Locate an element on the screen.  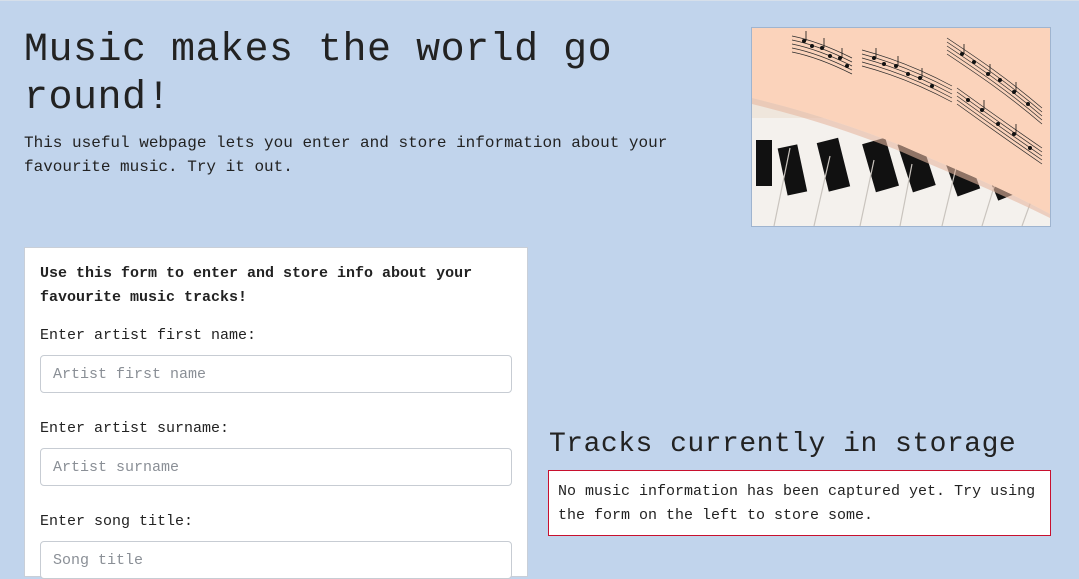
page-title: Music makes the world go round! is located at coordinates (318, 74).